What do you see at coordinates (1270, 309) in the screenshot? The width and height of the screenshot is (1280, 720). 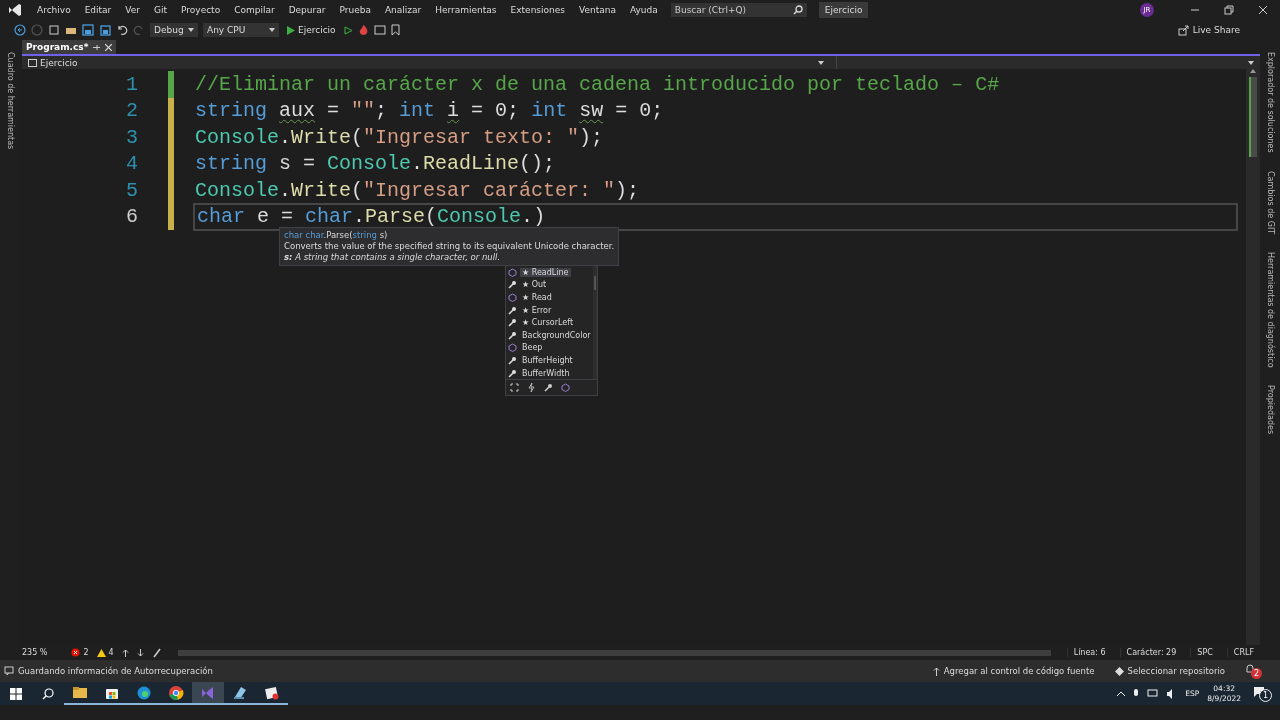 I see `tool-window-tab: Herramientas de diagnóstico` at bounding box center [1270, 309].